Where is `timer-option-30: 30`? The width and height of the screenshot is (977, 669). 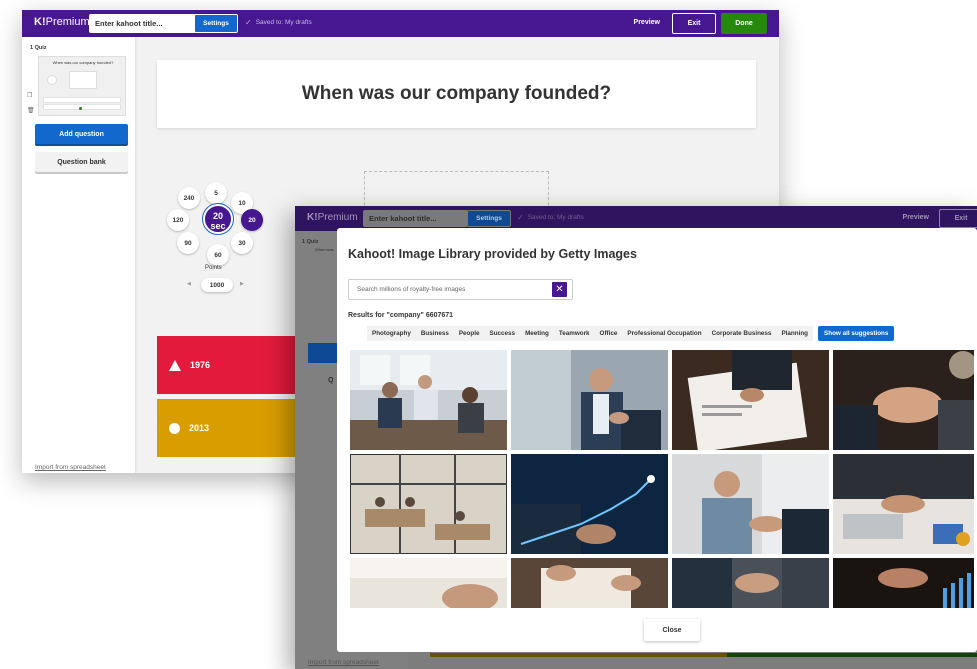
timer-option-30: 30 is located at coordinates (242, 243).